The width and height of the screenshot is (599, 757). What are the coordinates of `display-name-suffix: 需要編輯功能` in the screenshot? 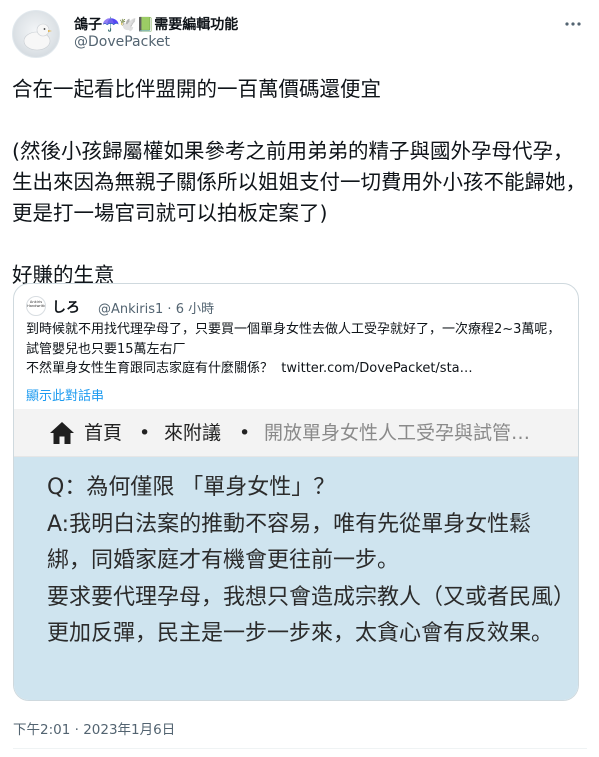 It's located at (196, 25).